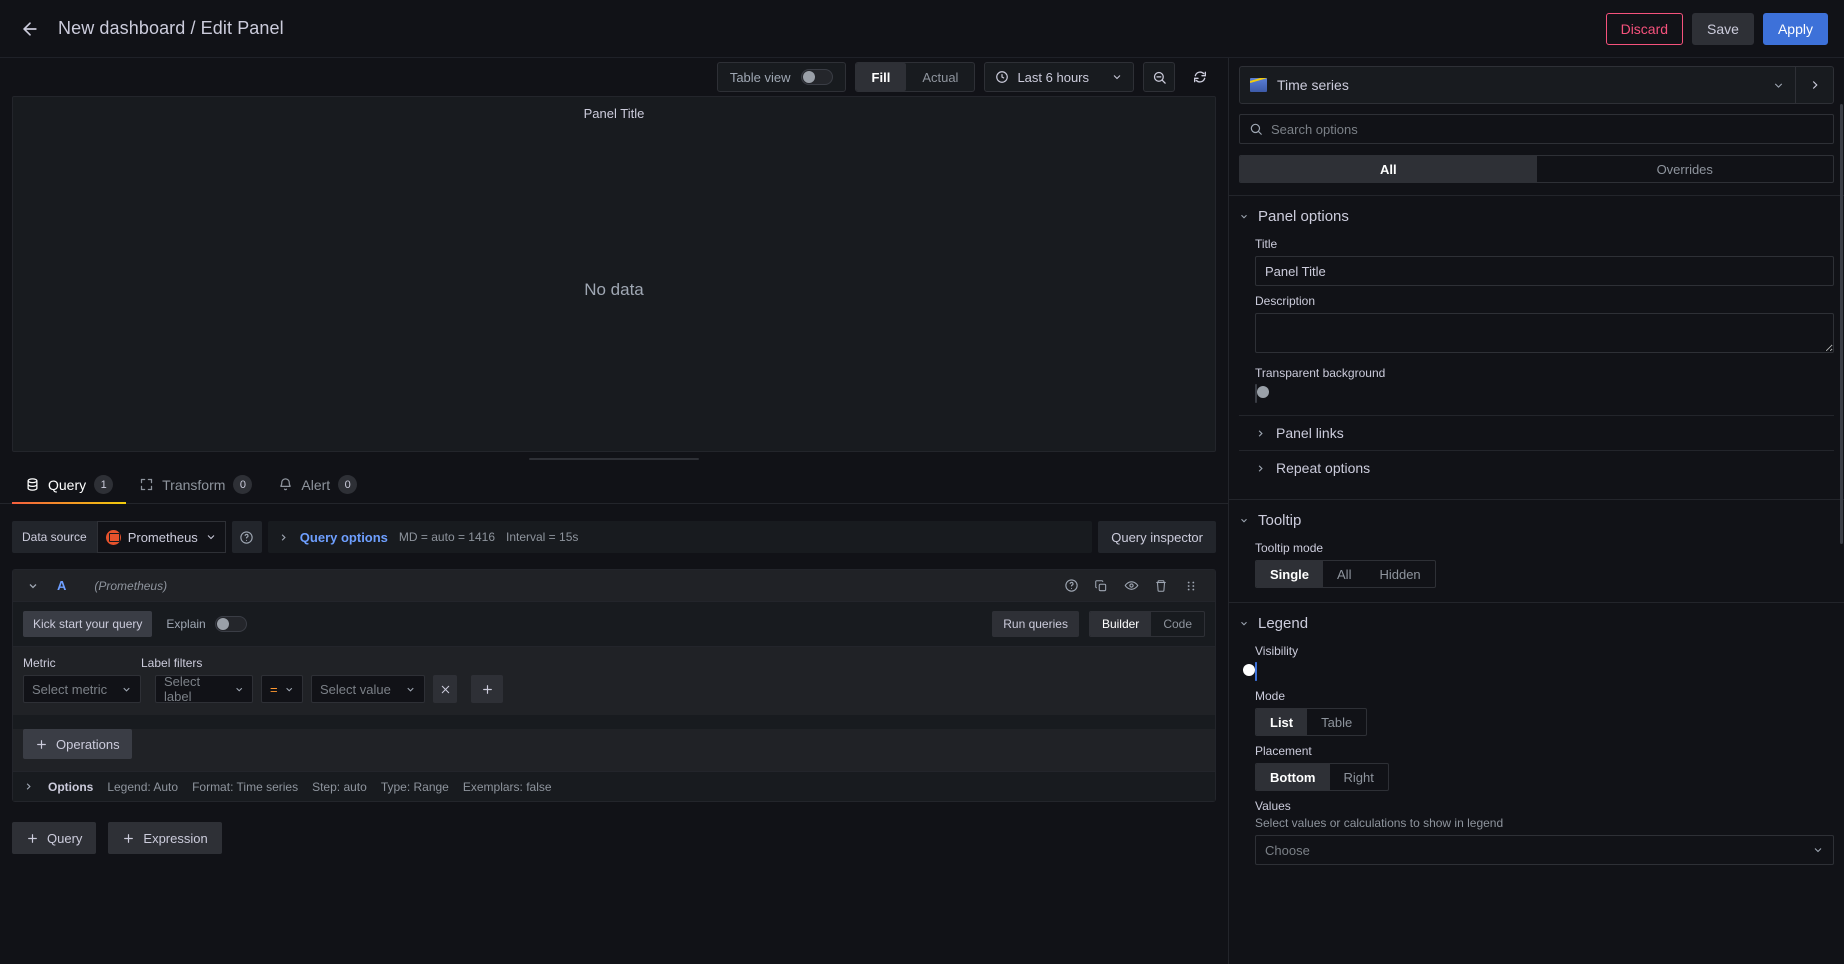 This screenshot has width=1844, height=964. What do you see at coordinates (69, 485) in the screenshot?
I see `tab-query: Query 1` at bounding box center [69, 485].